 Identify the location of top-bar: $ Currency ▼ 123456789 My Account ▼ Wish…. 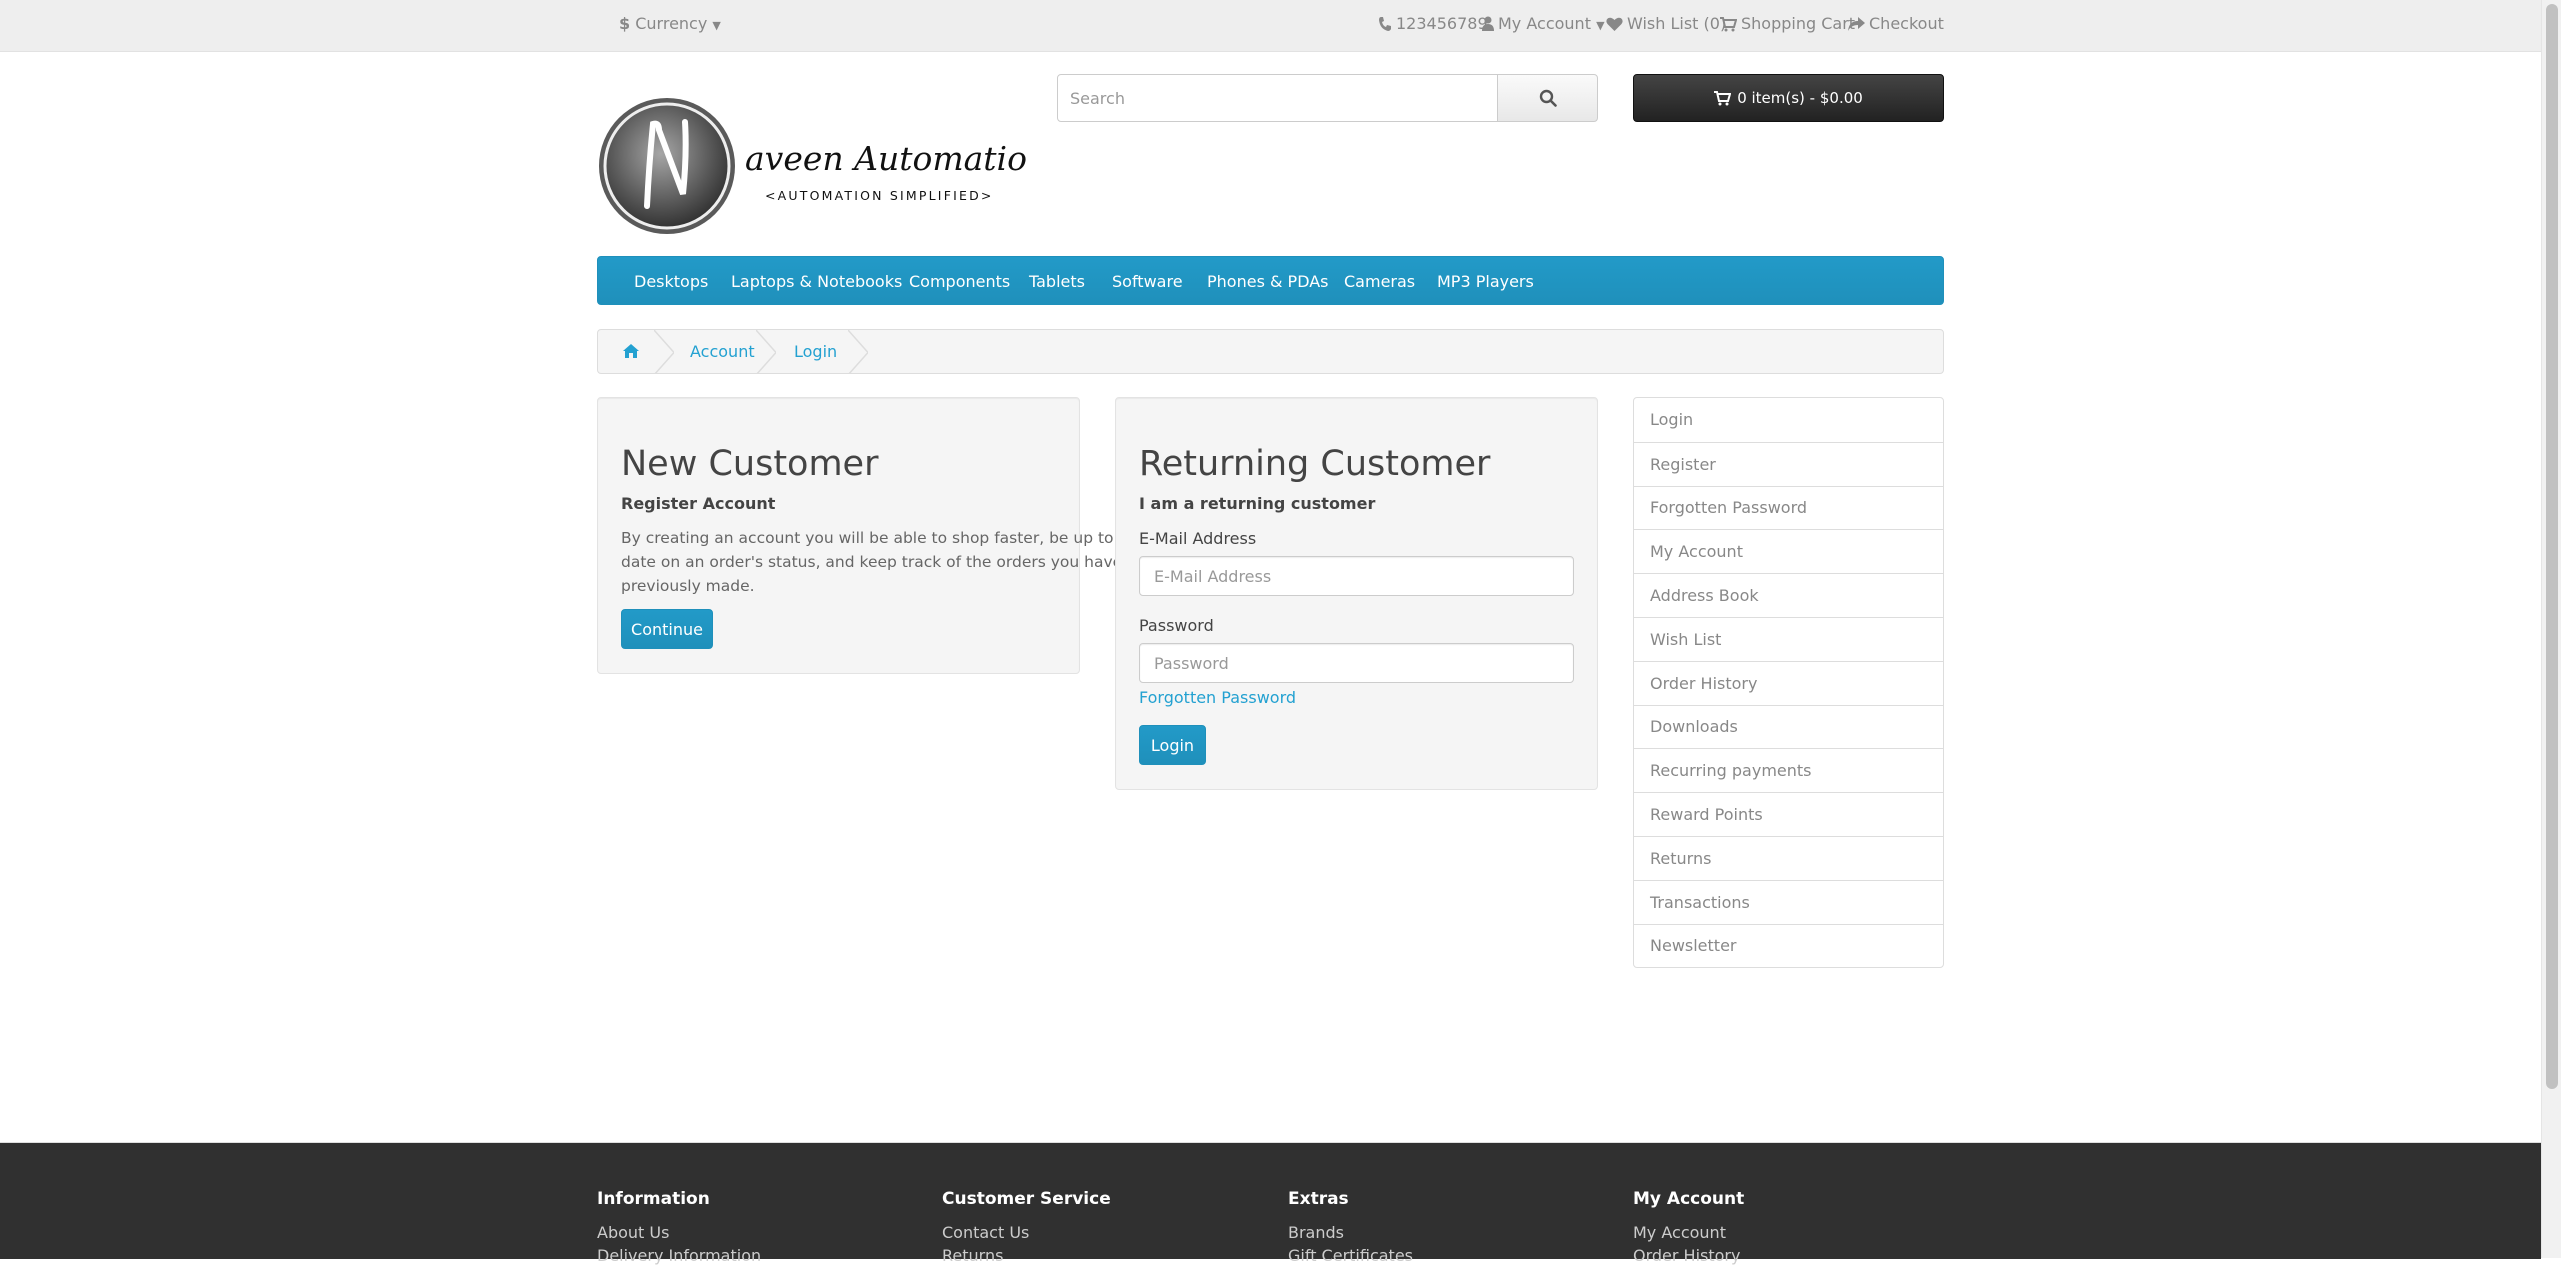
(1270, 26).